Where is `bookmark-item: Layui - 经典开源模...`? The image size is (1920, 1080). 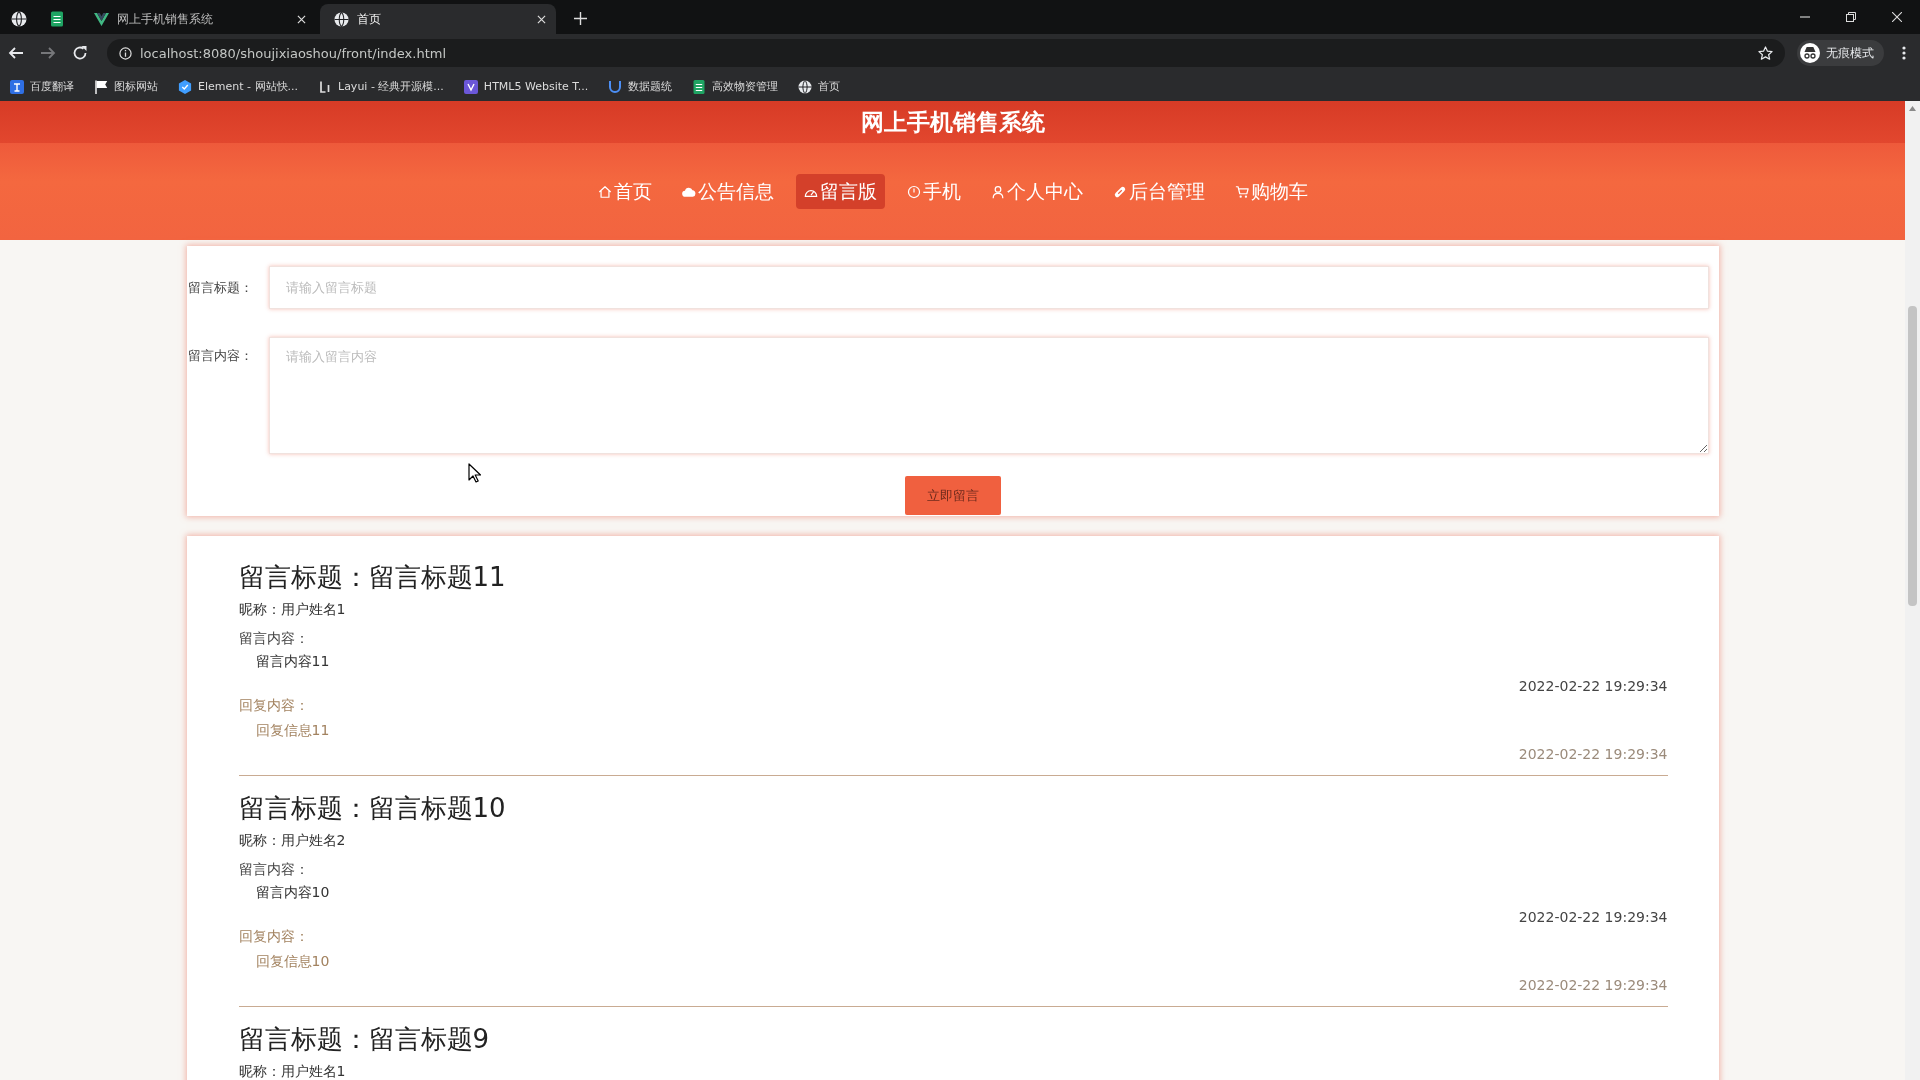
bookmark-item: Layui - 经典开源模... is located at coordinates (381, 86).